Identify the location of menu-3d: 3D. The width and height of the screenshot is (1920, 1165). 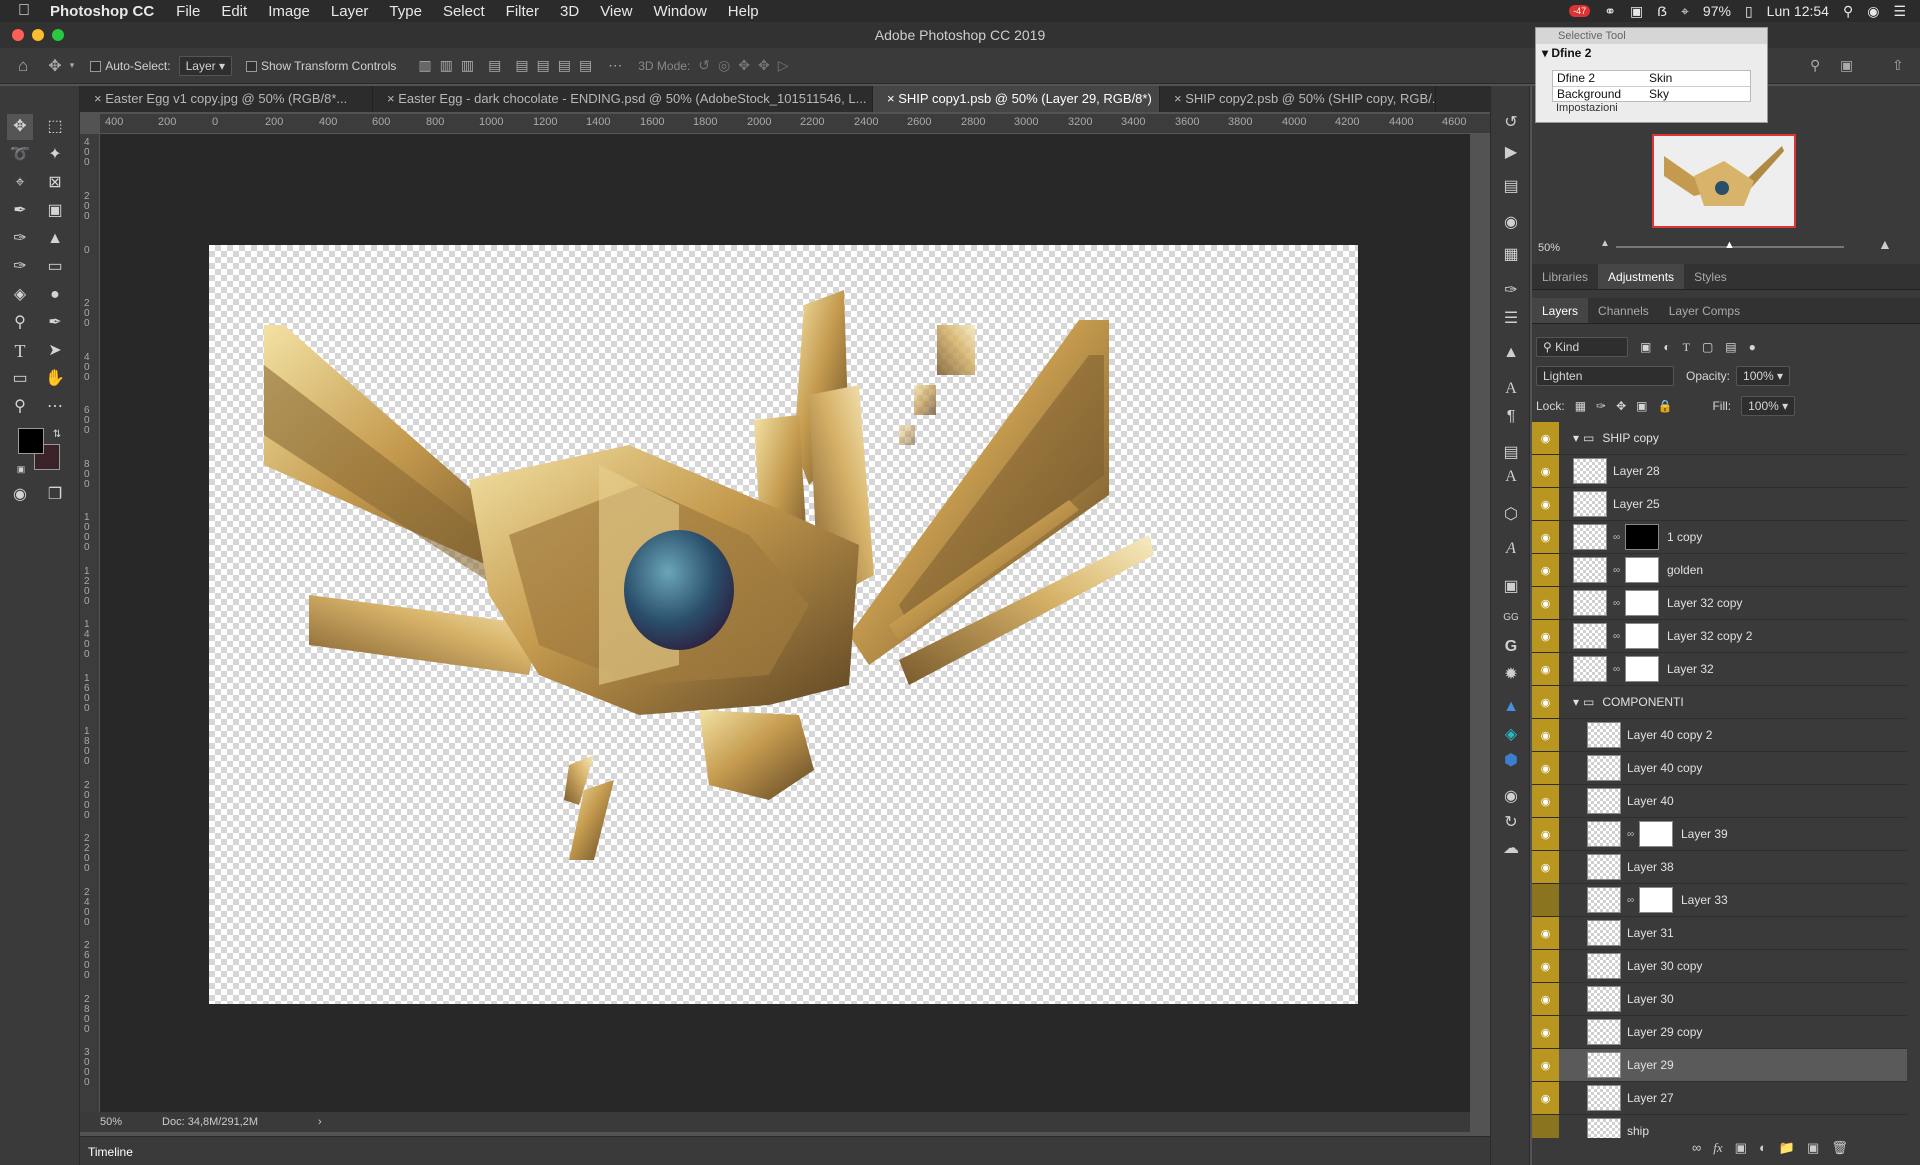
(569, 11).